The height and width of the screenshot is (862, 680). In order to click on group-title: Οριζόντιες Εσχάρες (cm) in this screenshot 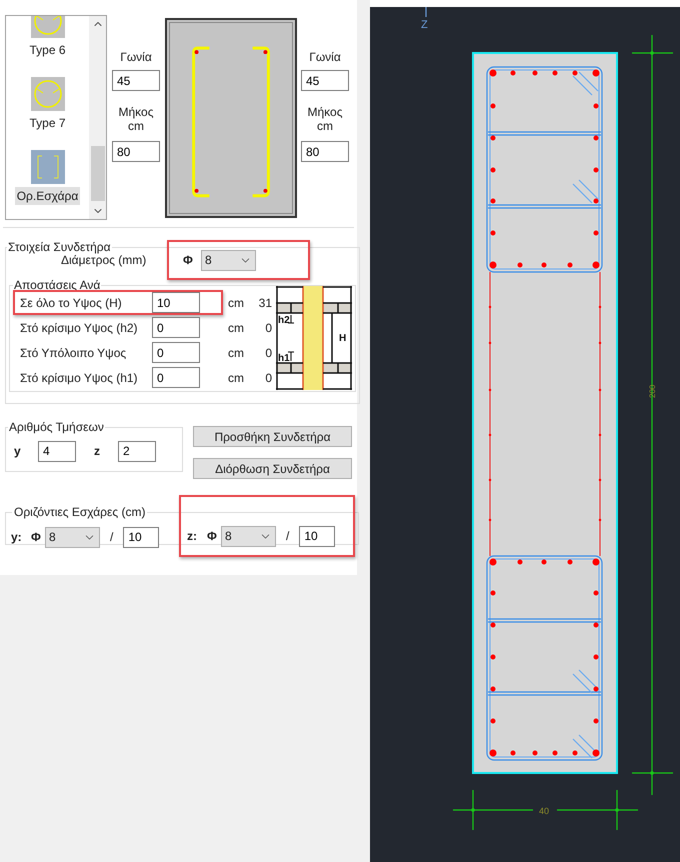, I will do `click(79, 512)`.